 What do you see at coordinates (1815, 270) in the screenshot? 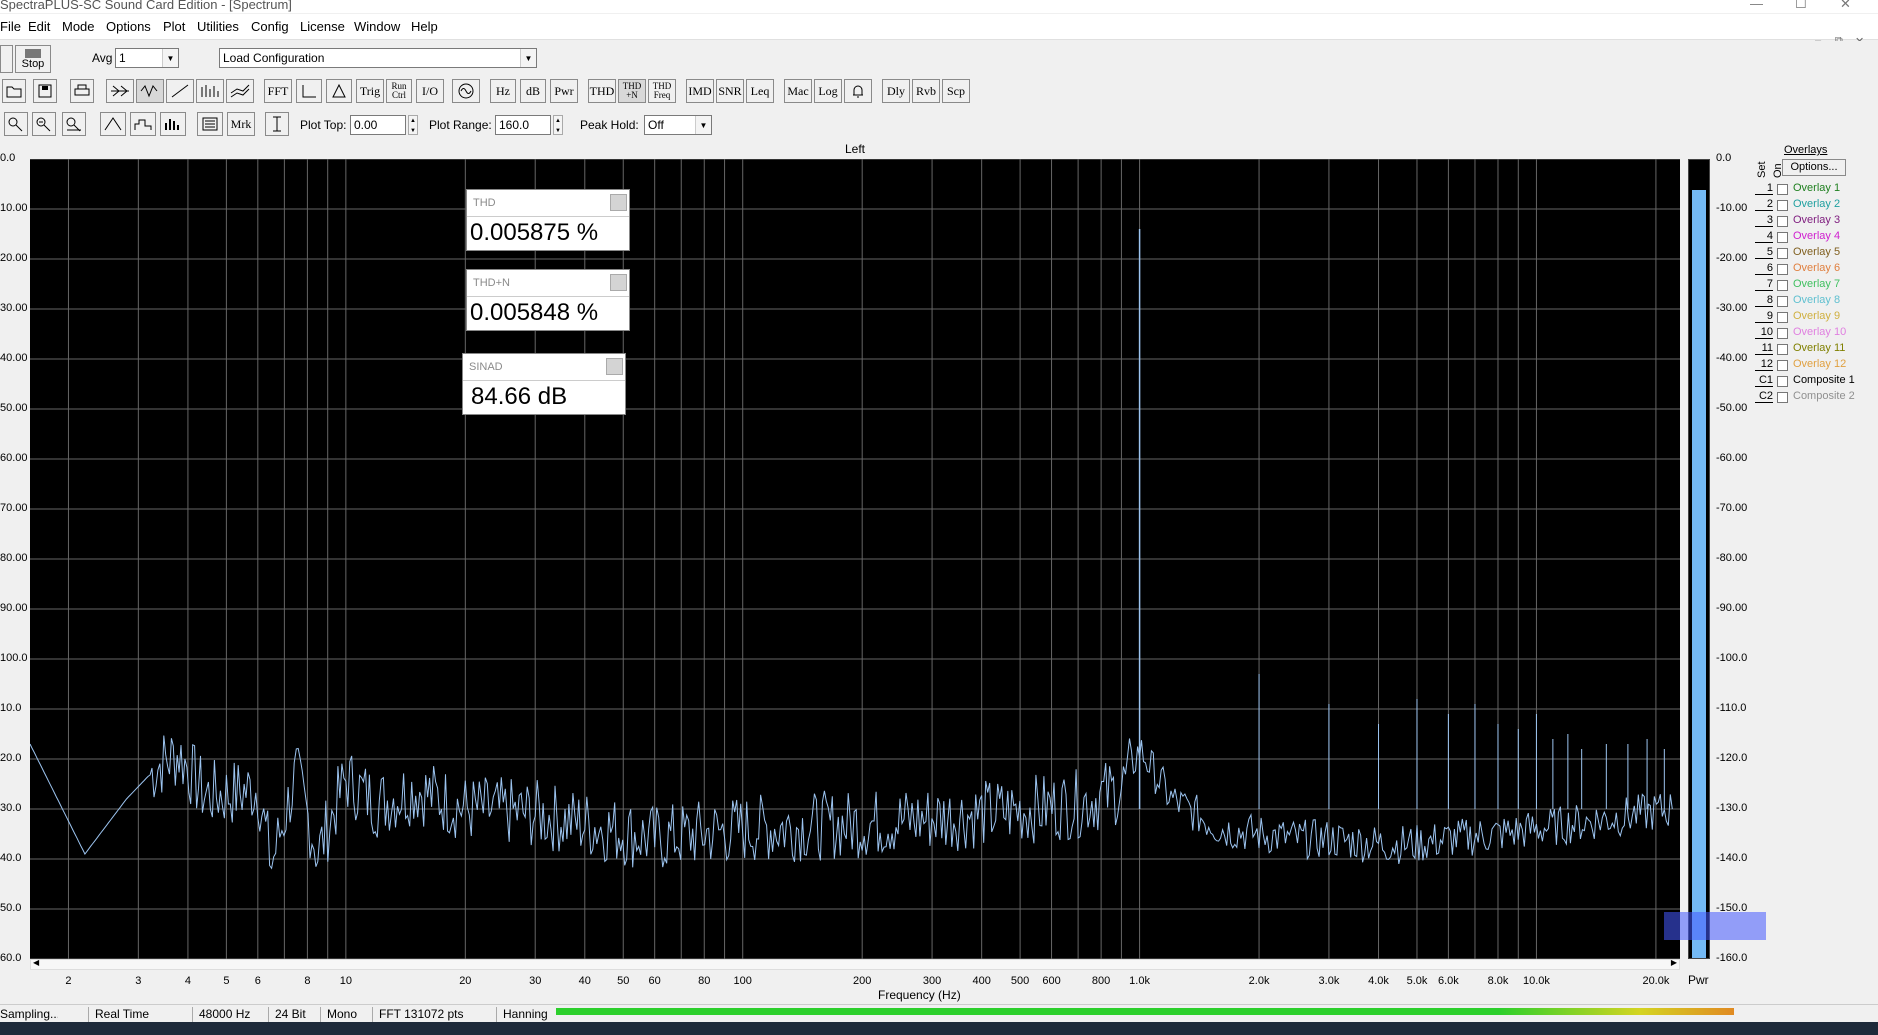
I see `overlay-row: 6 Overlay 6` at bounding box center [1815, 270].